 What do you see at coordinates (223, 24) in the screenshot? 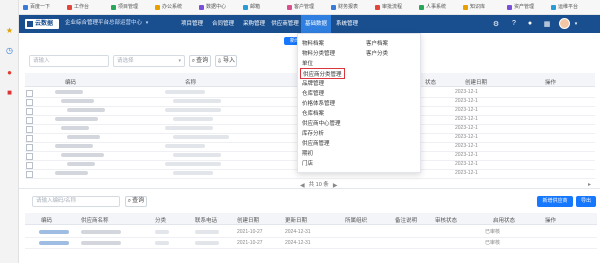
I see `nav-item: 合同管理` at bounding box center [223, 24].